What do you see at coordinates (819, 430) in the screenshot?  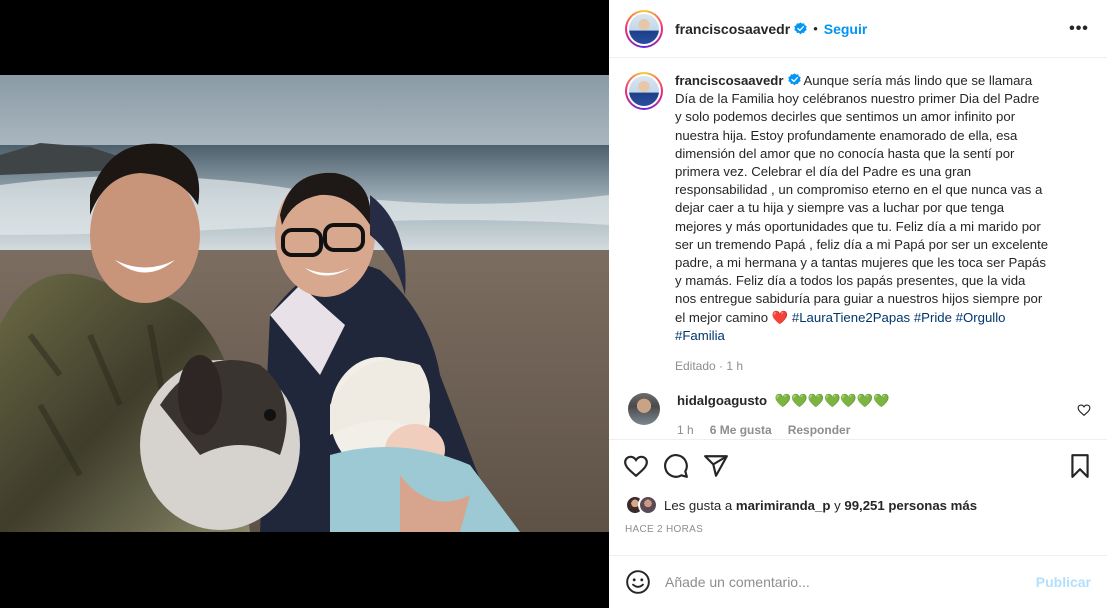 I see `reply-button: Responder` at bounding box center [819, 430].